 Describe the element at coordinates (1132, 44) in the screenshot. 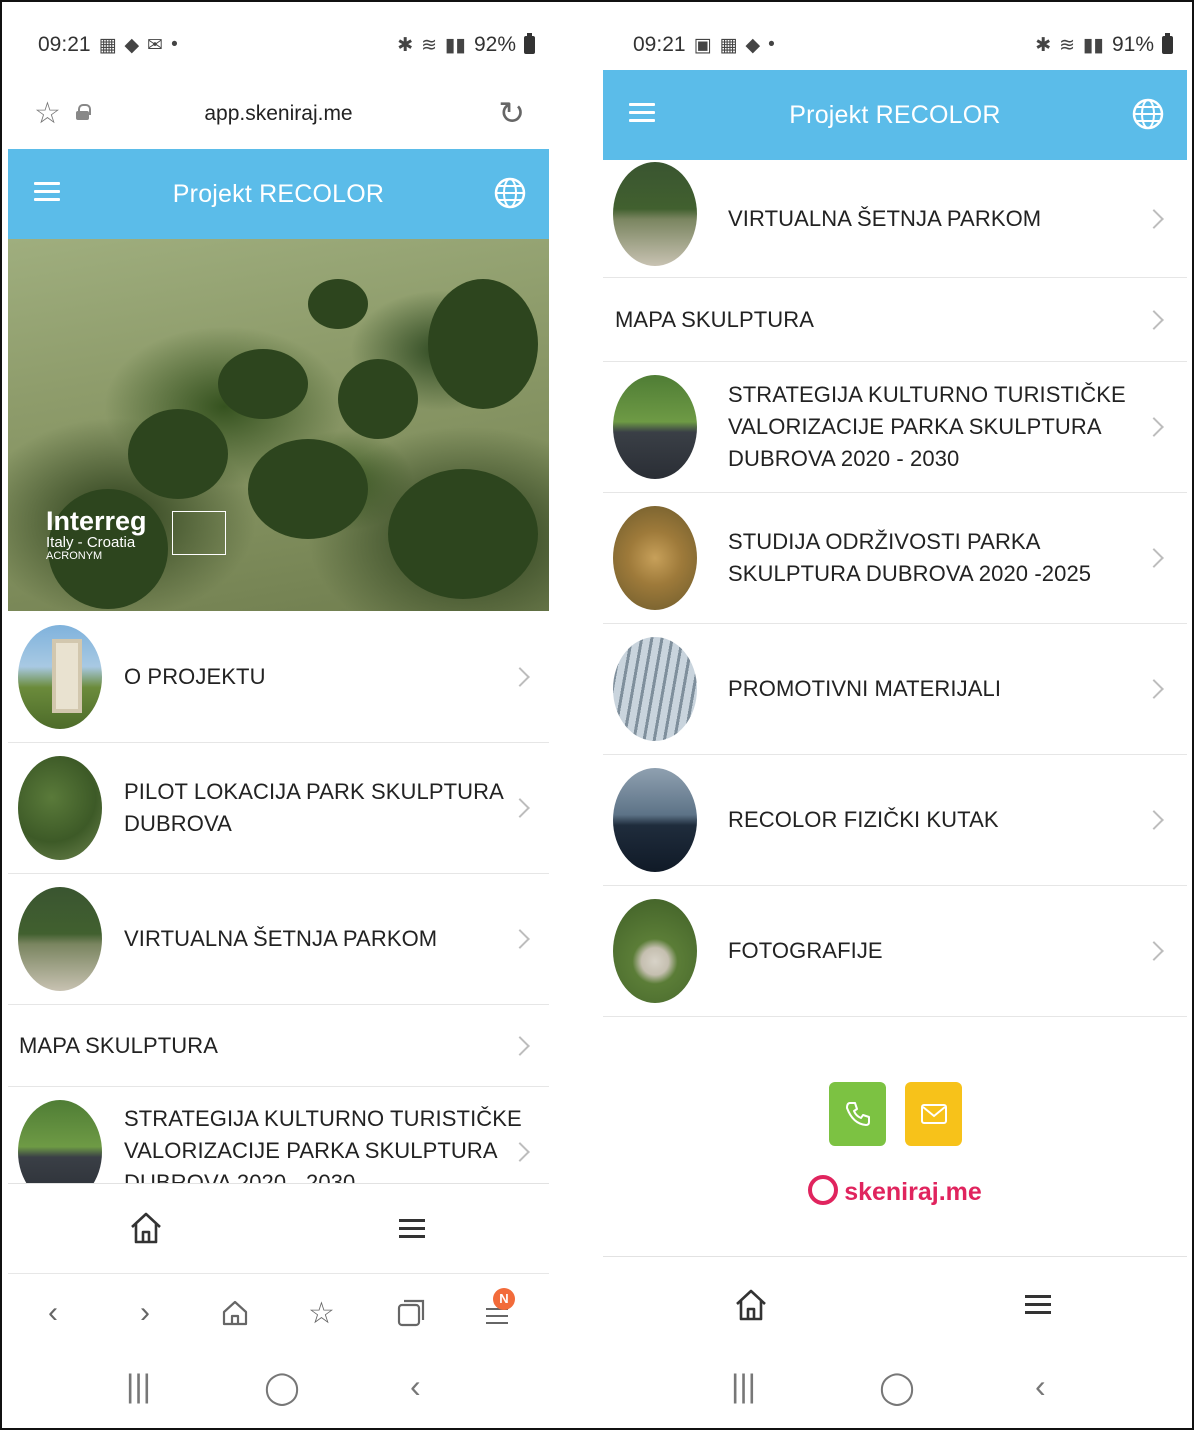

I see `battery-percent: 91%` at that location.